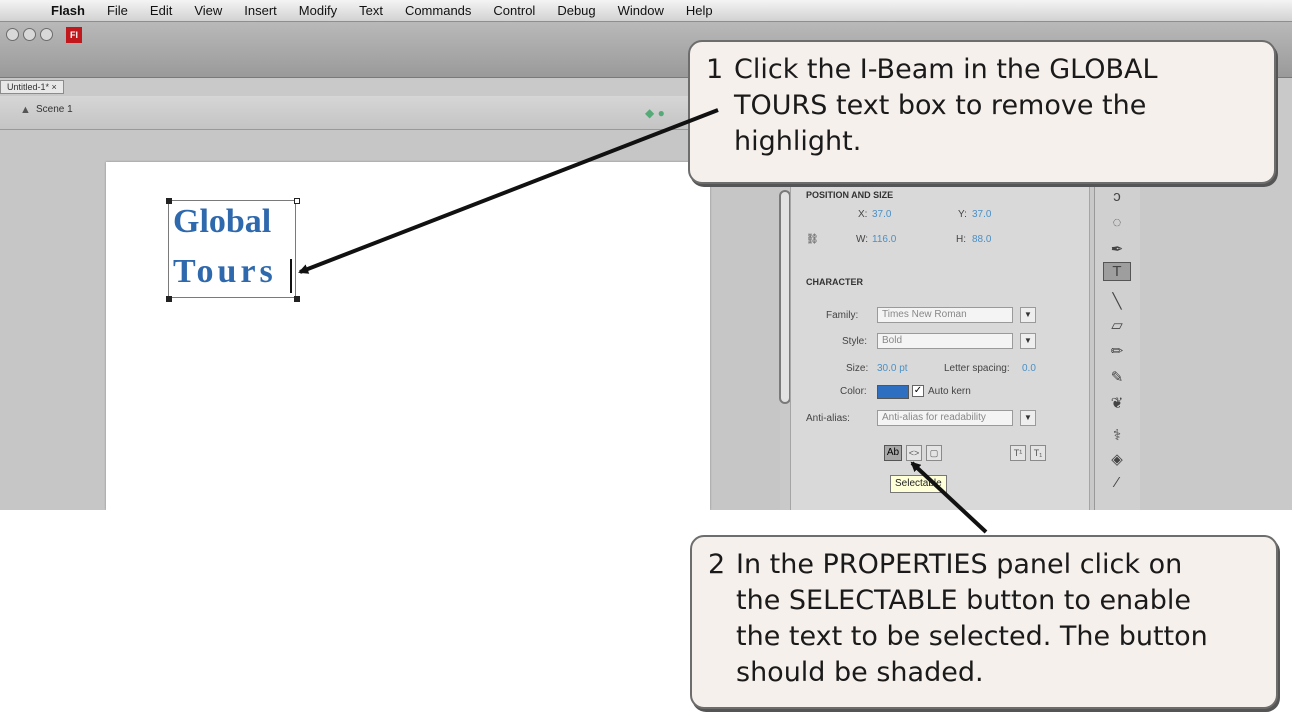 The width and height of the screenshot is (1292, 715). I want to click on y-value: 37.0, so click(981, 214).